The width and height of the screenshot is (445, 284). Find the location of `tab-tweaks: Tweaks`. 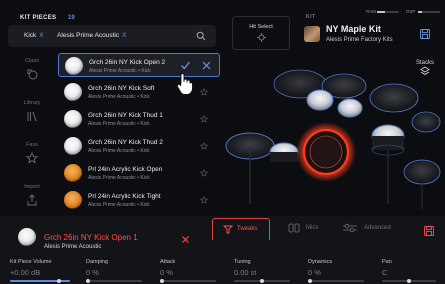

tab-tweaks: Tweaks is located at coordinates (241, 229).